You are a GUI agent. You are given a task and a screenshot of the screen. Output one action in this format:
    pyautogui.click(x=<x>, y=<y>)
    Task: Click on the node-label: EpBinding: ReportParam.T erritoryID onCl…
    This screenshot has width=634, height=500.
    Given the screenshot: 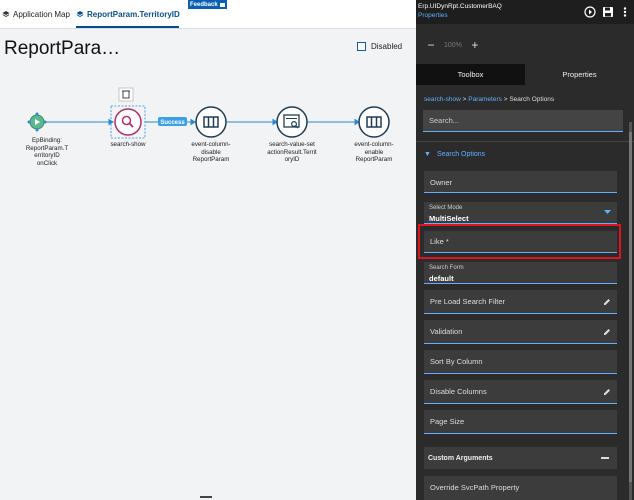 What is the action you would take?
    pyautogui.click(x=47, y=152)
    